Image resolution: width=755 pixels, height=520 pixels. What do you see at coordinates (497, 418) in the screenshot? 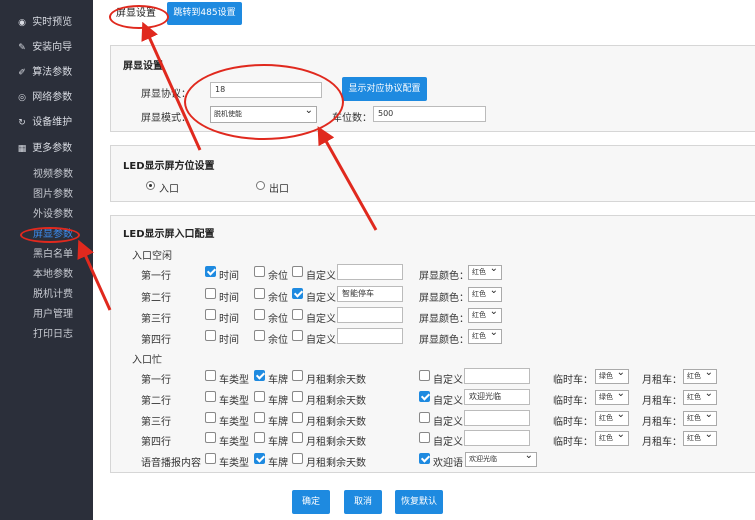
I see `busy-row3-custom-input` at bounding box center [497, 418].